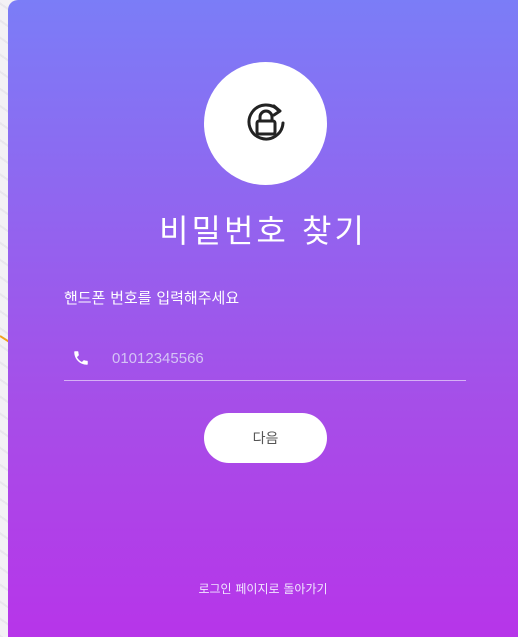 The image size is (518, 637). What do you see at coordinates (82, 358) in the screenshot?
I see `phone-icon` at bounding box center [82, 358].